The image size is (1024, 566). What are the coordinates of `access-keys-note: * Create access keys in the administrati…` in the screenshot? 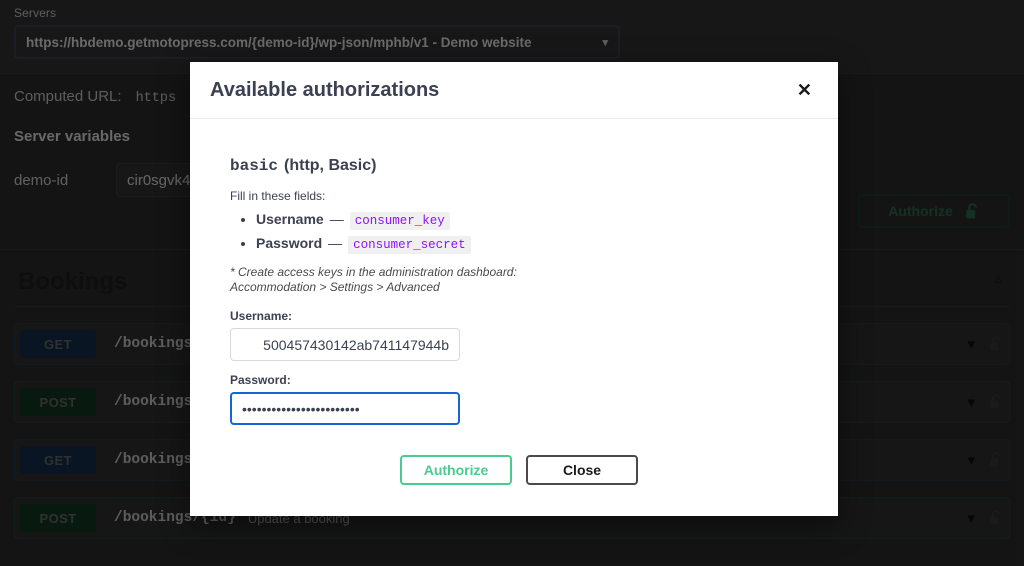 It's located at (514, 280).